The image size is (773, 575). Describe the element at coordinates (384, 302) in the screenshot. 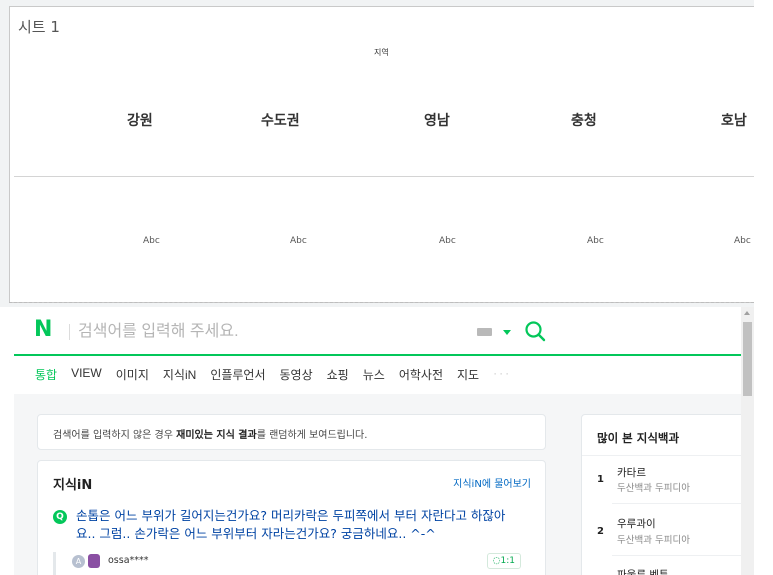

I see `sheet-boundary` at that location.